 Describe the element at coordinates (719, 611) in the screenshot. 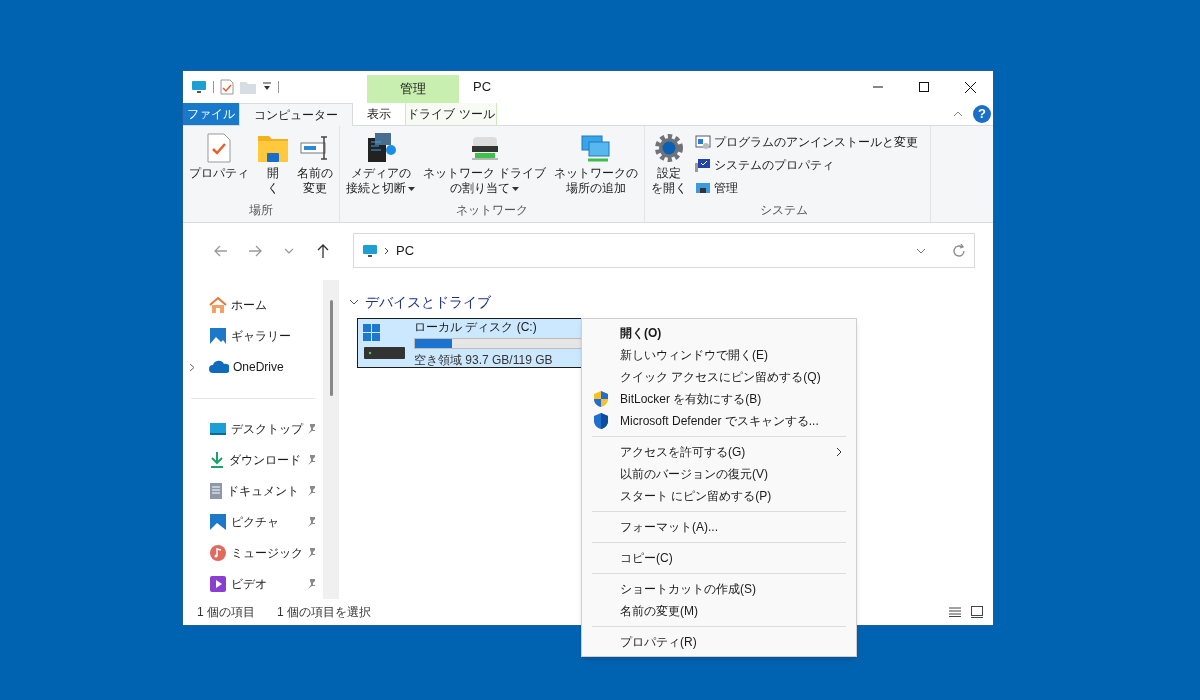

I see `menu-item: 名前の変更(M)` at that location.